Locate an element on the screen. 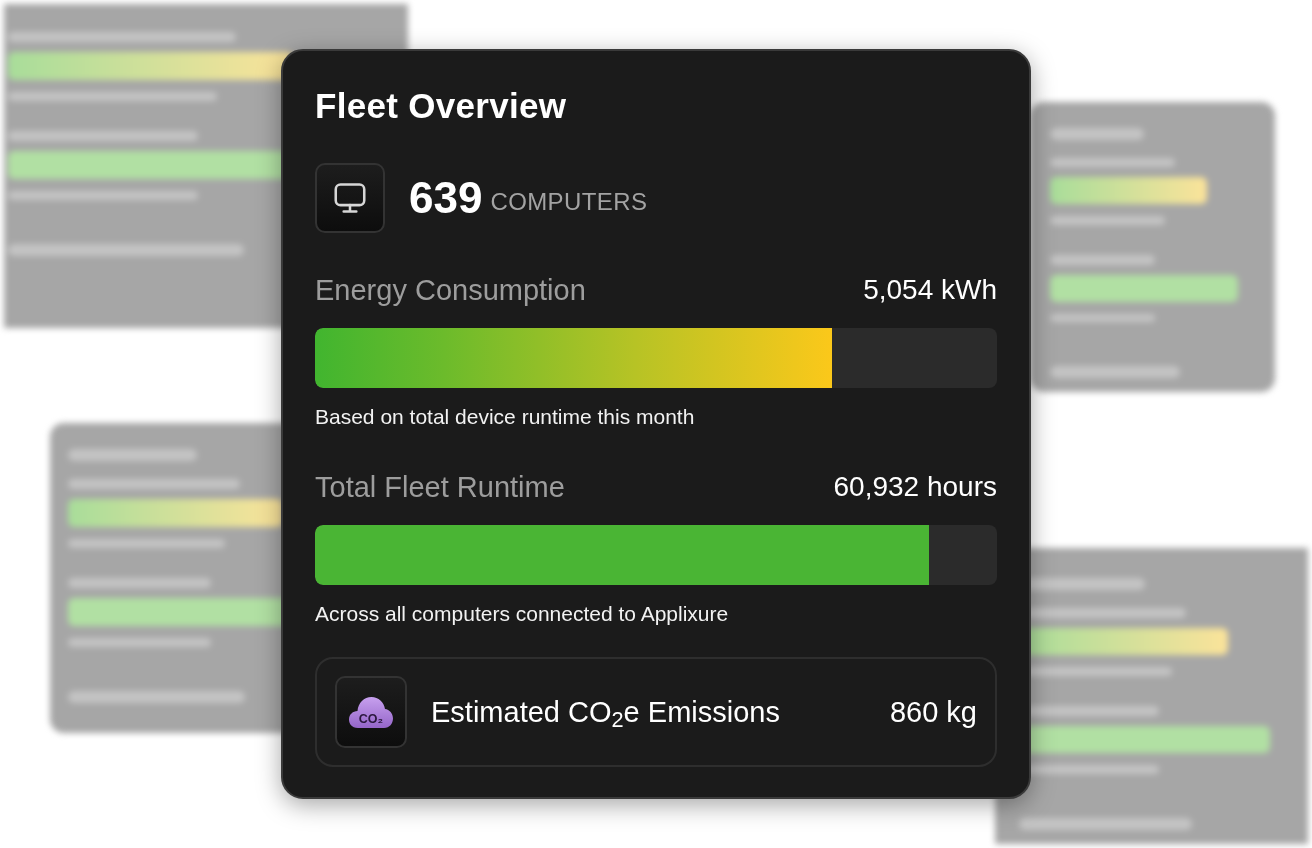  metric-label: Energy Consumption is located at coordinates (450, 290).